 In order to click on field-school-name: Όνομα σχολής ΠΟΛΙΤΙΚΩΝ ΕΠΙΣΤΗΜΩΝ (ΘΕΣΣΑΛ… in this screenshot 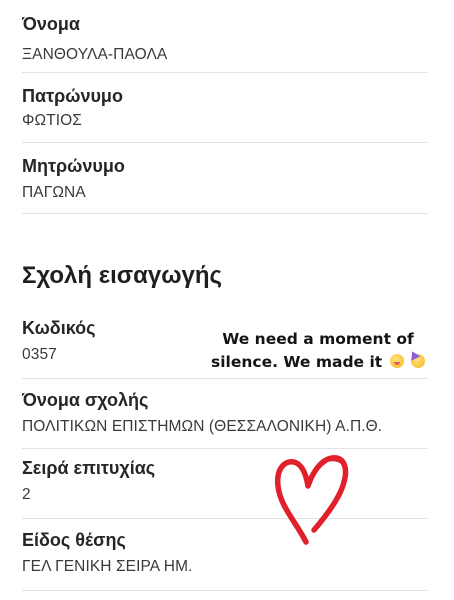, I will do `click(227, 412)`.